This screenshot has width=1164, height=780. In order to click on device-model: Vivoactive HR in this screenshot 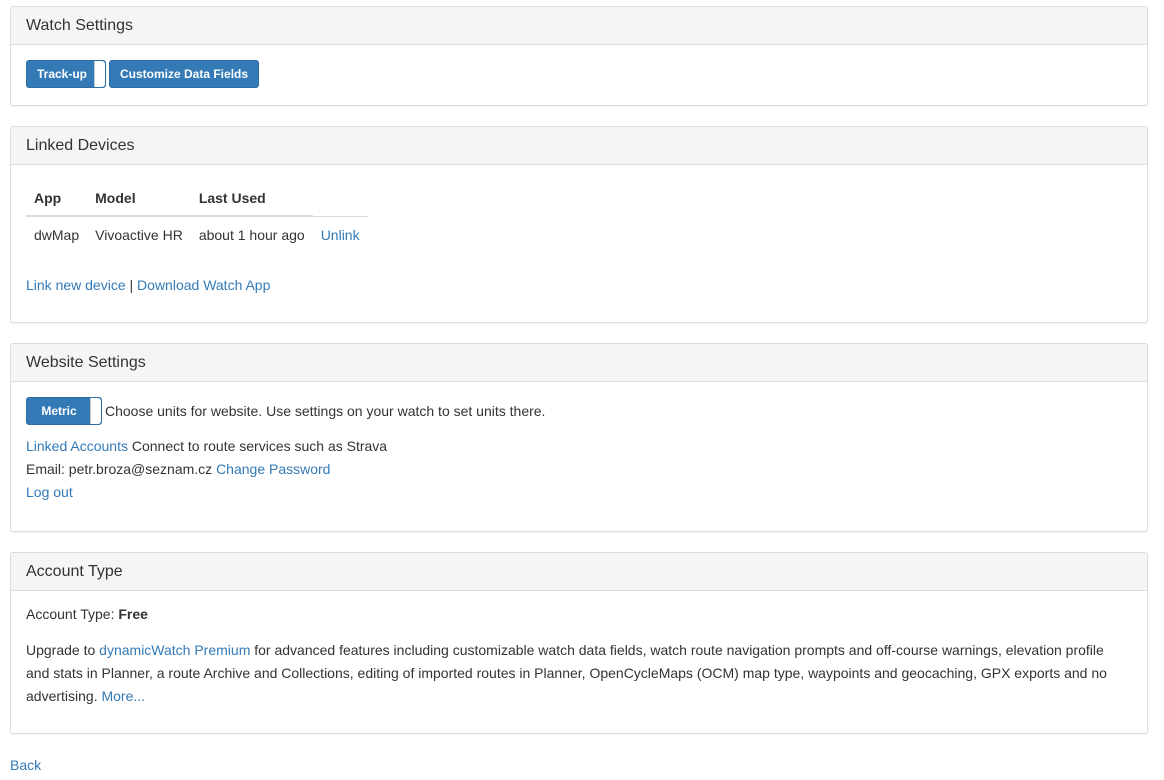, I will do `click(139, 234)`.